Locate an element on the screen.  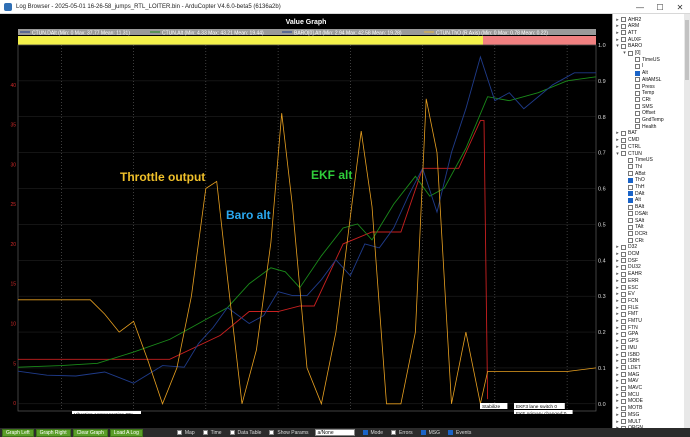
mode-checkbox: Mode is located at coordinates (372, 433).